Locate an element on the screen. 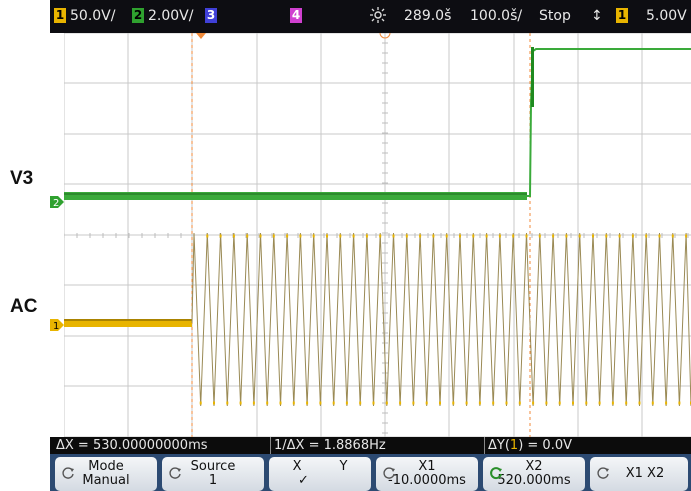  xy-labels: XY is located at coordinates (320, 465).